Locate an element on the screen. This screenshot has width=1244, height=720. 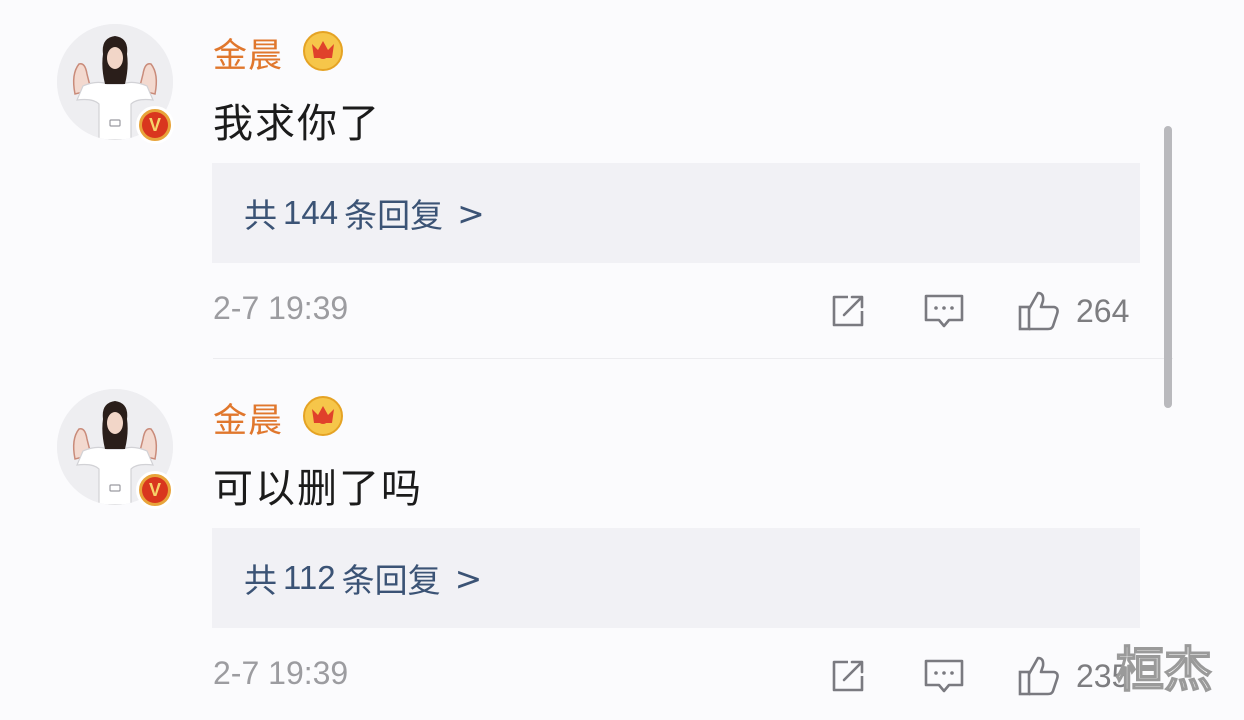
comment-text: 我求你了 is located at coordinates (297, 124).